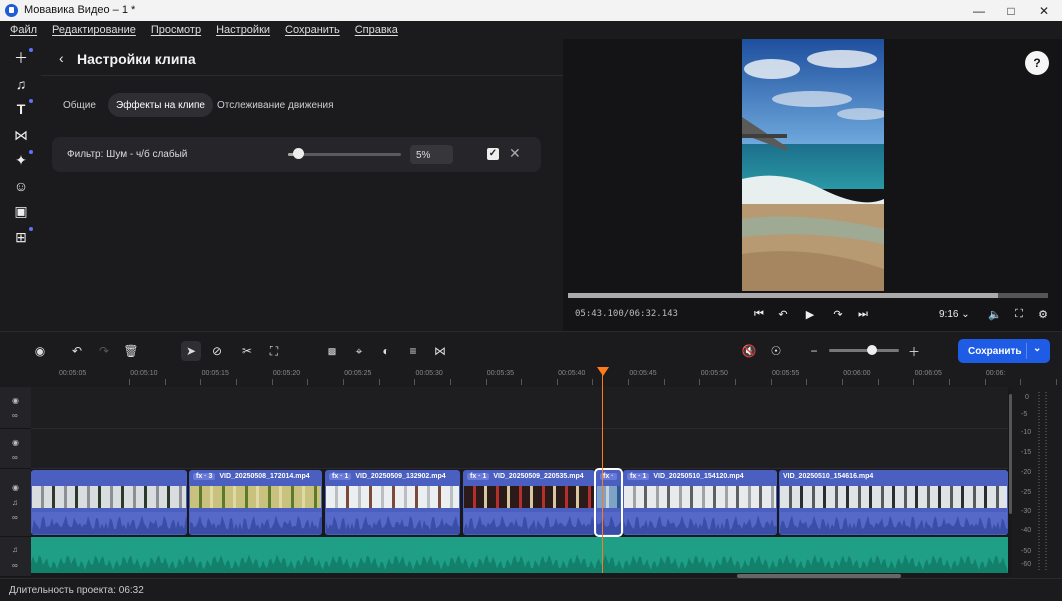  Describe the element at coordinates (1011, 10) in the screenshot. I see `maximize-icon: □` at that location.